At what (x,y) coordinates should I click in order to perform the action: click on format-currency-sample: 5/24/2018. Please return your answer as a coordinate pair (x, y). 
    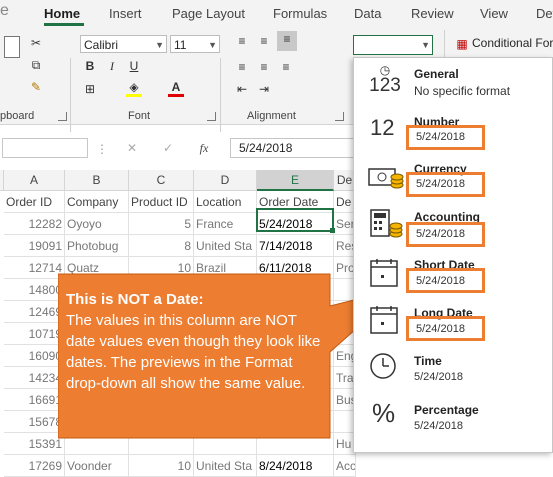
    Looking at the image, I should click on (440, 184).